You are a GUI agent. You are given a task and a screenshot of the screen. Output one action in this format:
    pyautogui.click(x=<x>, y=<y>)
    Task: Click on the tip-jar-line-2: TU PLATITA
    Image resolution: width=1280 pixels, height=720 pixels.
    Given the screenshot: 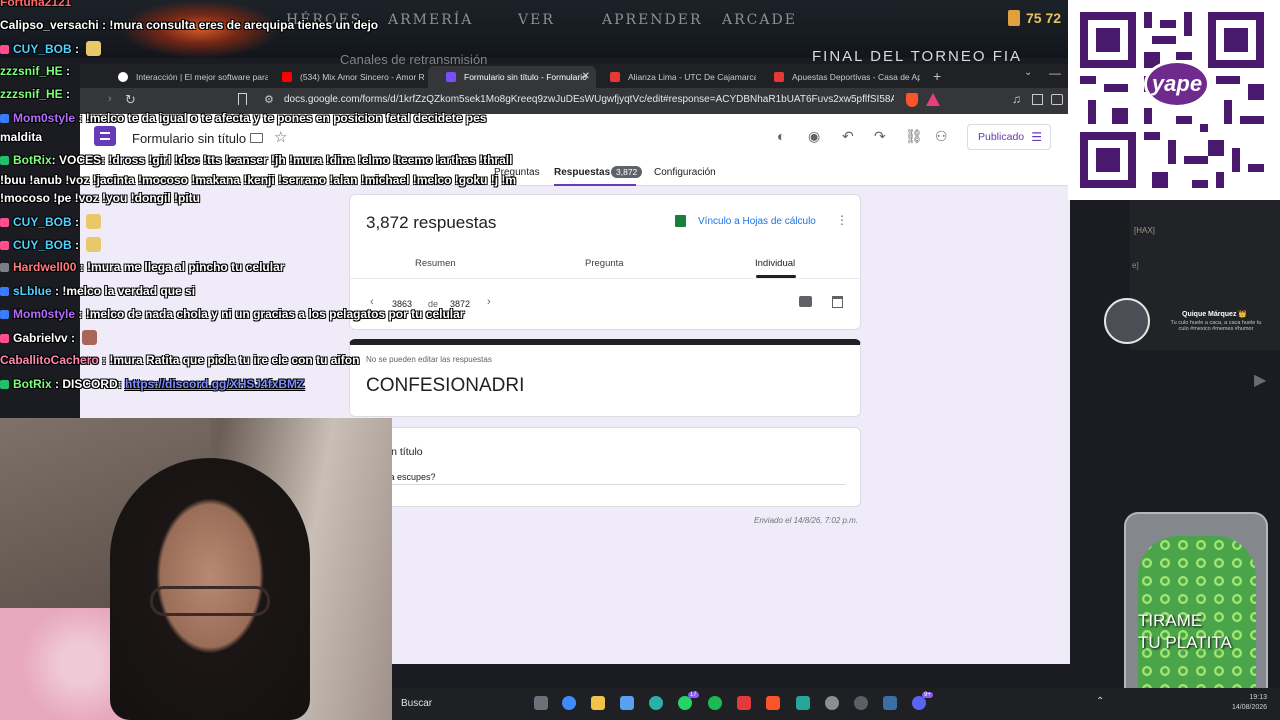 What is the action you would take?
    pyautogui.click(x=1185, y=642)
    